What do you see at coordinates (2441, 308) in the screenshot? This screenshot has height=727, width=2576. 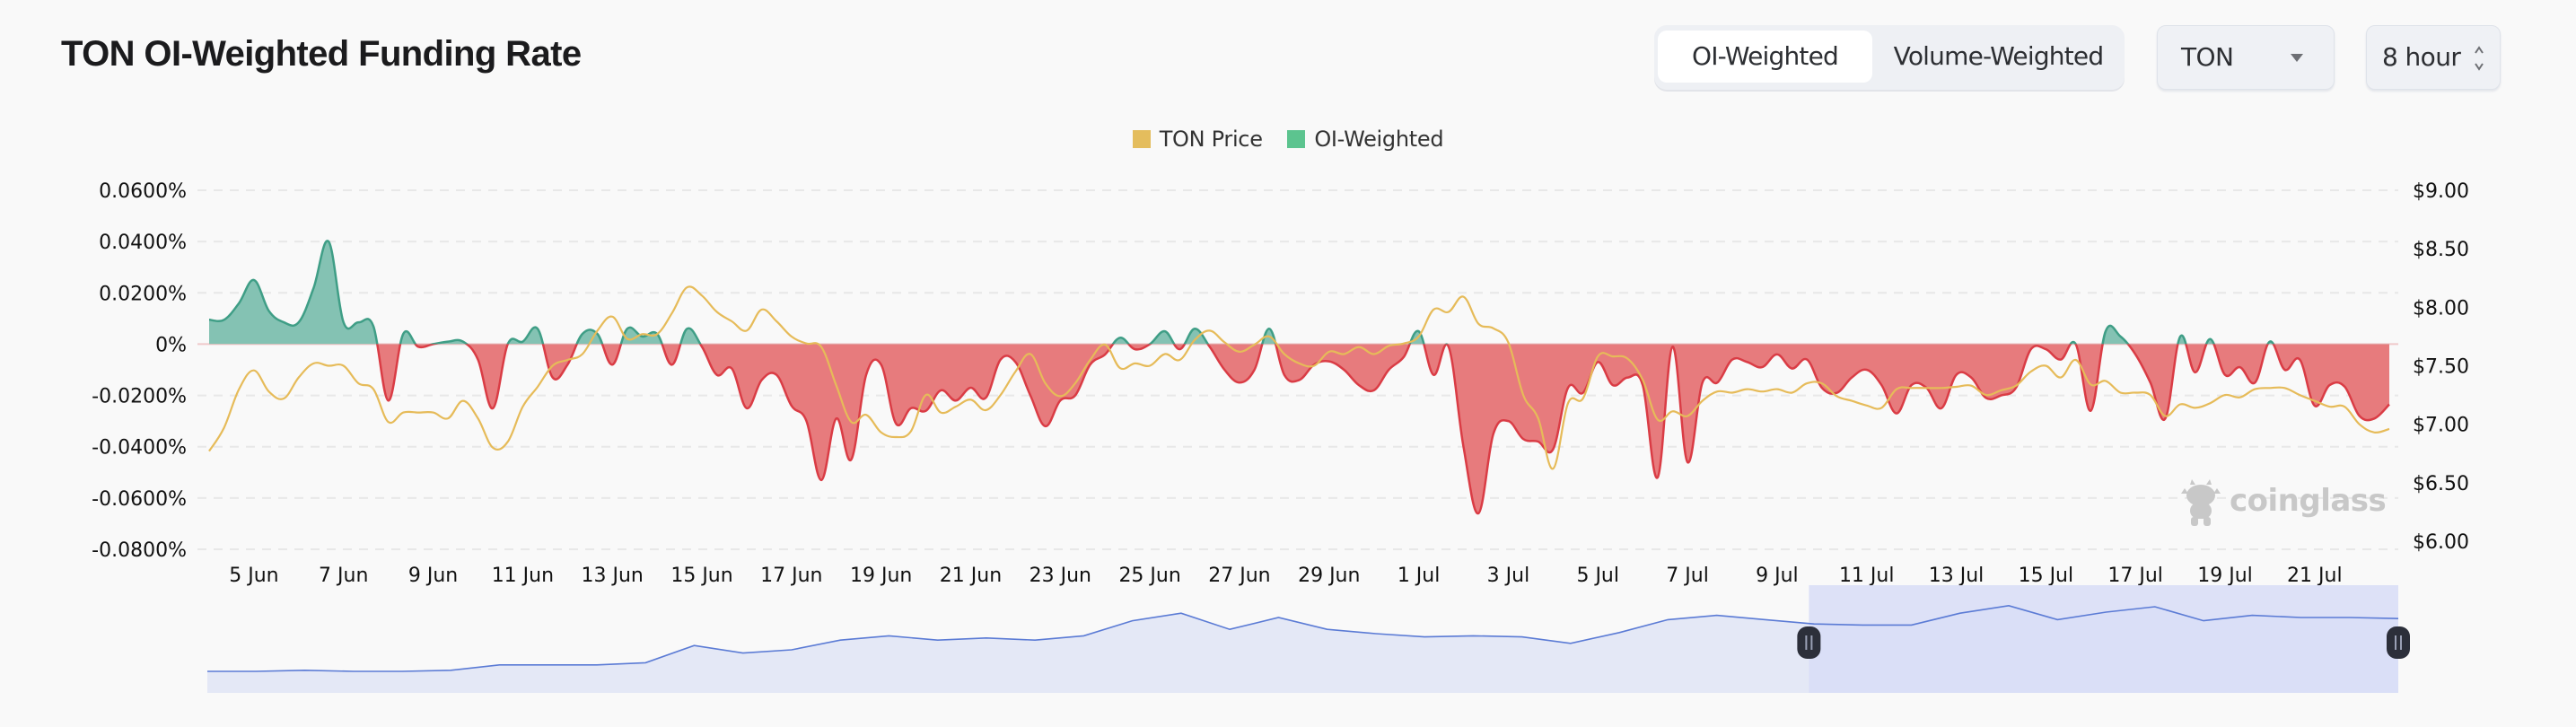 I see `right-y-tick-label: $8.00` at bounding box center [2441, 308].